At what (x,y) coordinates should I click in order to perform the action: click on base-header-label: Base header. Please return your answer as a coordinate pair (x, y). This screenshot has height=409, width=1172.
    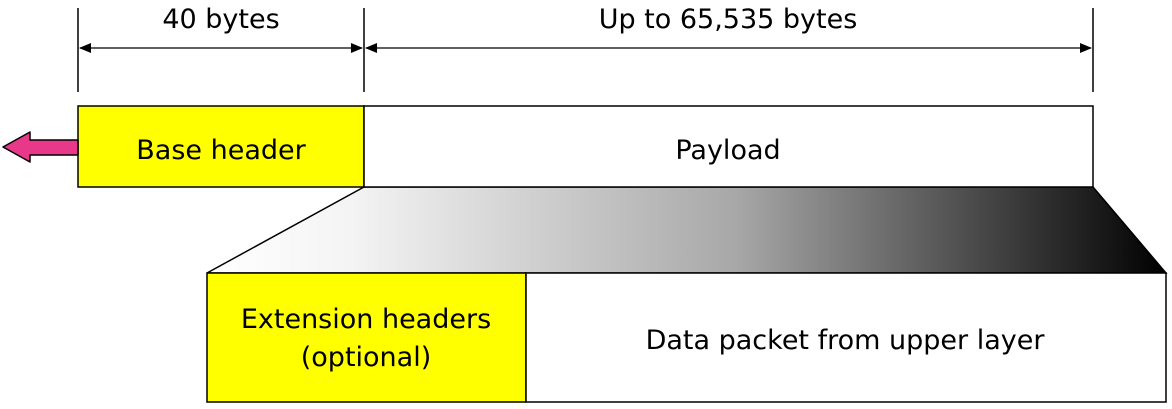
    Looking at the image, I should click on (221, 150).